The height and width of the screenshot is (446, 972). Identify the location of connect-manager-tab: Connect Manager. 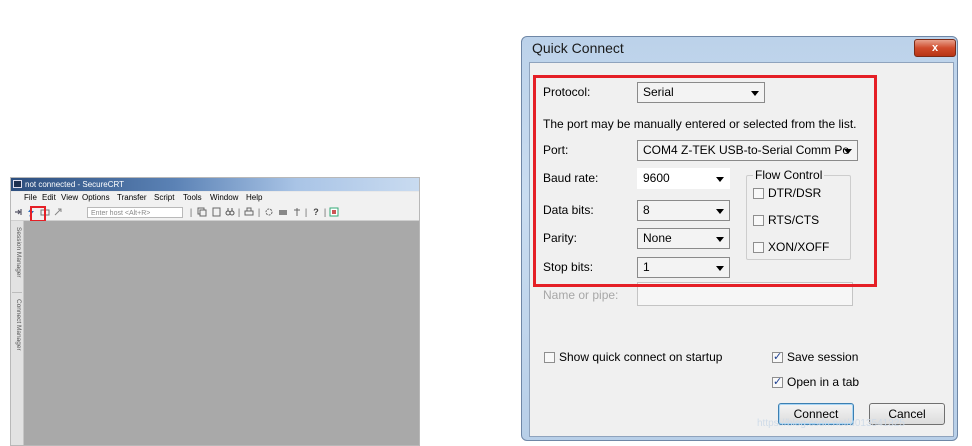
(17, 325).